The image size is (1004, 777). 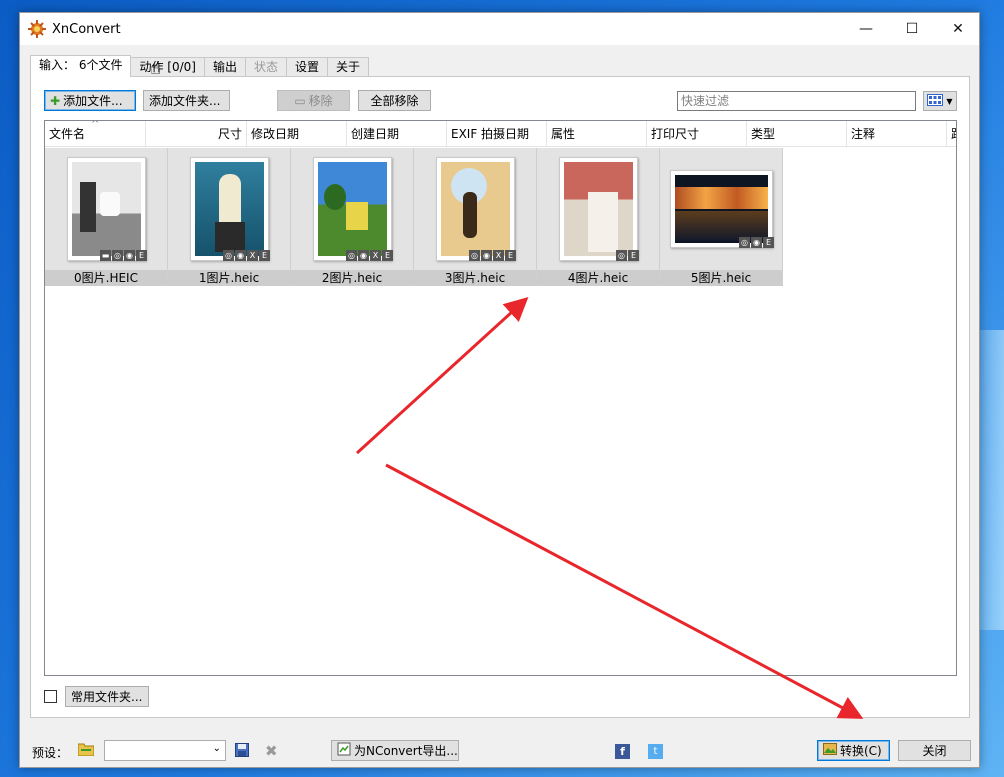 I want to click on thumbnail-filename: 4图片.heic, so click(x=598, y=278).